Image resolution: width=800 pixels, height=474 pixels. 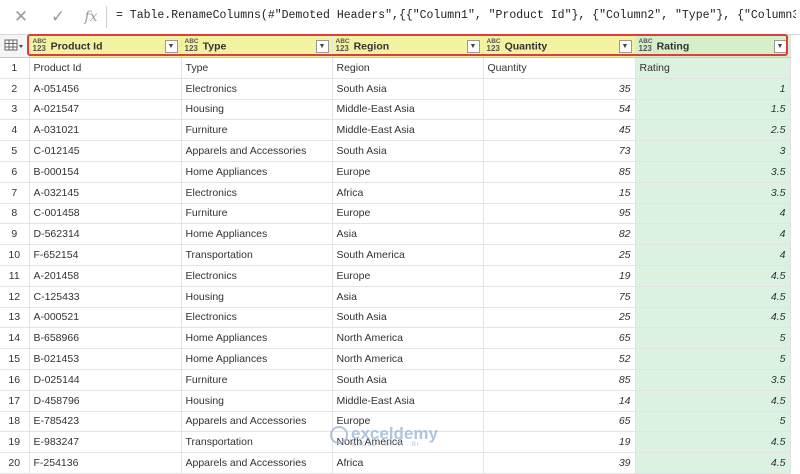 I want to click on column-header-rating: ABC 123 Rating ▼, so click(x=713, y=46).